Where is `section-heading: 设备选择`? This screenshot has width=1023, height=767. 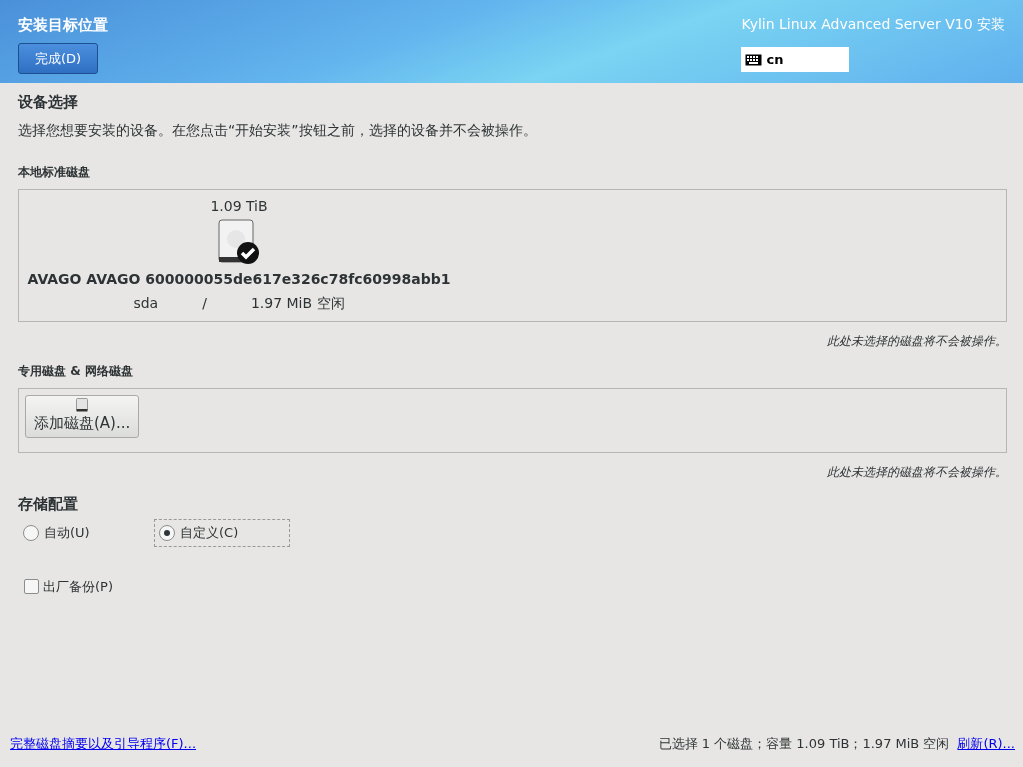 section-heading: 设备选择 is located at coordinates (48, 102).